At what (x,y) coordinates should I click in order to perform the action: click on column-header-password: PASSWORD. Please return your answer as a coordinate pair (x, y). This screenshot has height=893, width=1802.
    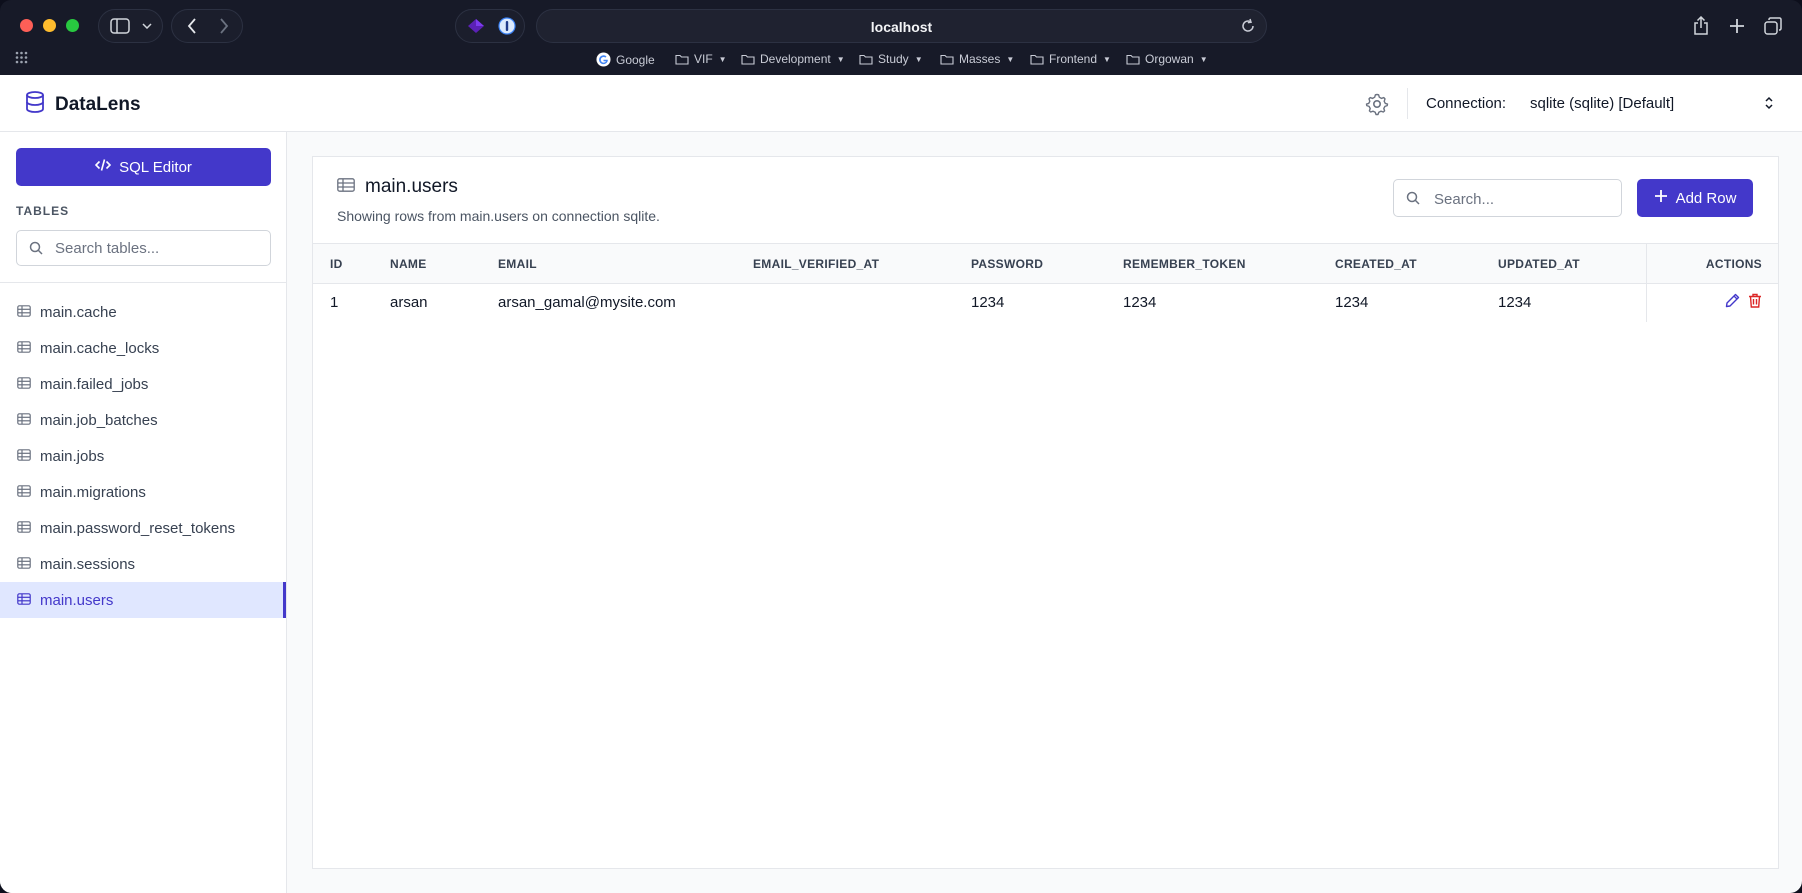
    Looking at the image, I should click on (1047, 264).